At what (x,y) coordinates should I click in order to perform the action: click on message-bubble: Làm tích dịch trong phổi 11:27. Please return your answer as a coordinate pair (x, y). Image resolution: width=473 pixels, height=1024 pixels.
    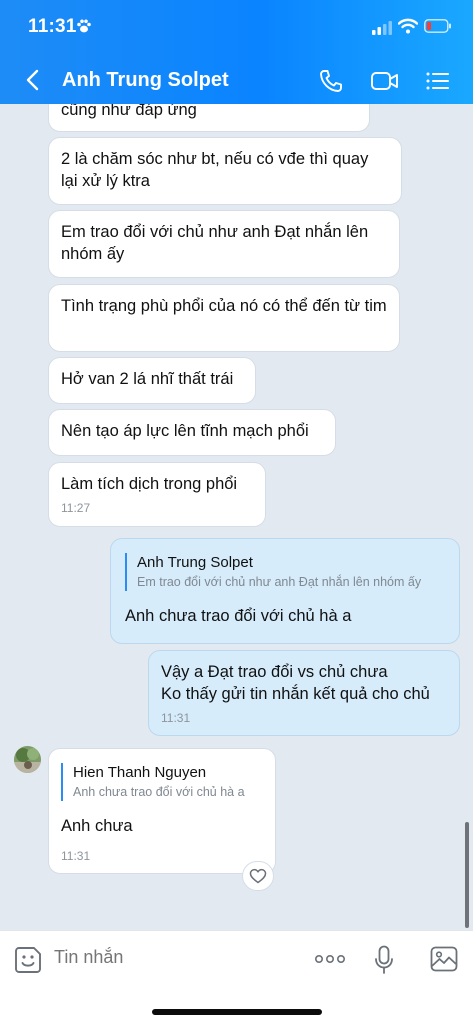
    Looking at the image, I should click on (157, 494).